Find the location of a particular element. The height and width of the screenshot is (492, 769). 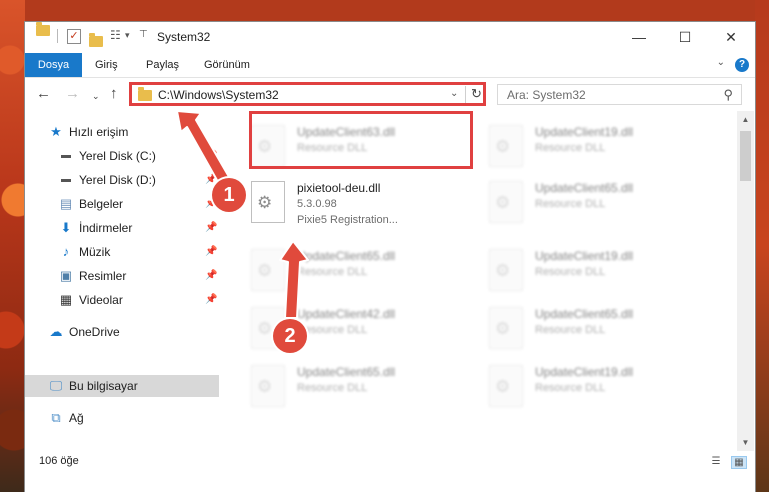

sidebar-item-music: ♪ Müzik 📌 is located at coordinates (122, 252).